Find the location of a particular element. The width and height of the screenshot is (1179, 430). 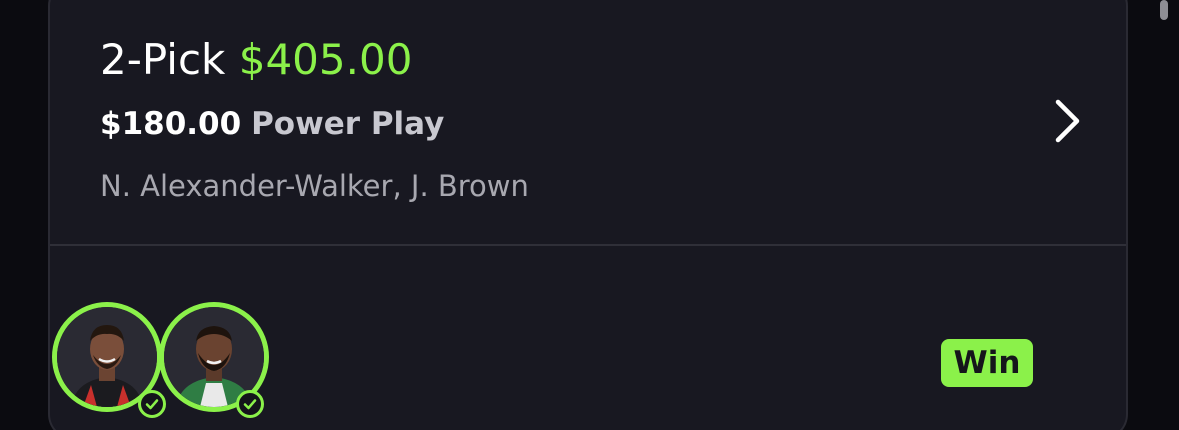

stake-amount: $180.00 is located at coordinates (171, 124).